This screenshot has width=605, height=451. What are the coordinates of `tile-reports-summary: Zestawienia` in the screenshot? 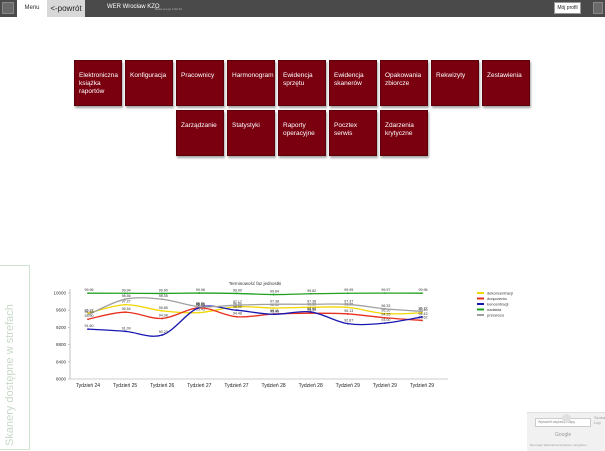 It's located at (506, 83).